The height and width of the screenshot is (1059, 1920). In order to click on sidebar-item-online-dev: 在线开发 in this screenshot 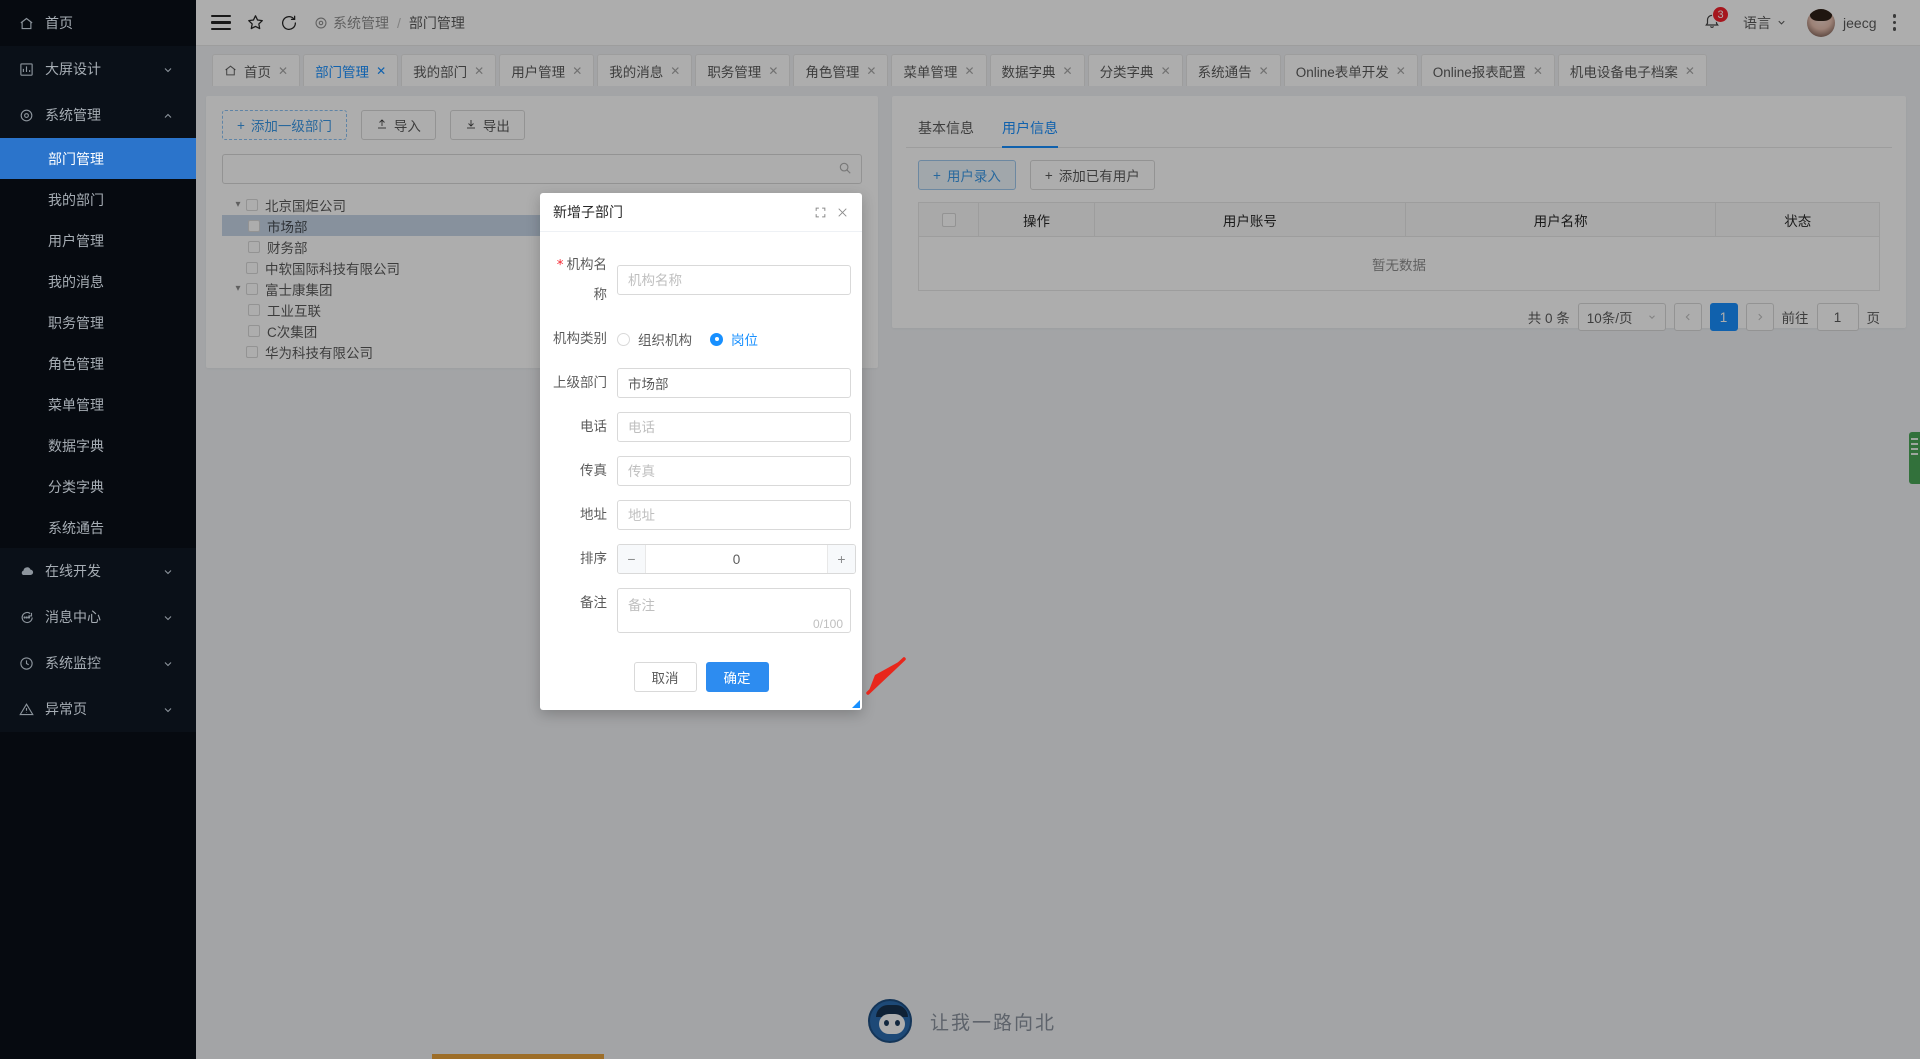, I will do `click(98, 571)`.